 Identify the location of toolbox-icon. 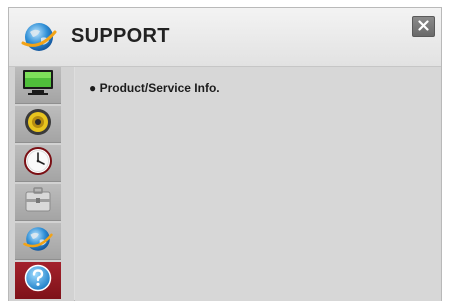
(38, 202).